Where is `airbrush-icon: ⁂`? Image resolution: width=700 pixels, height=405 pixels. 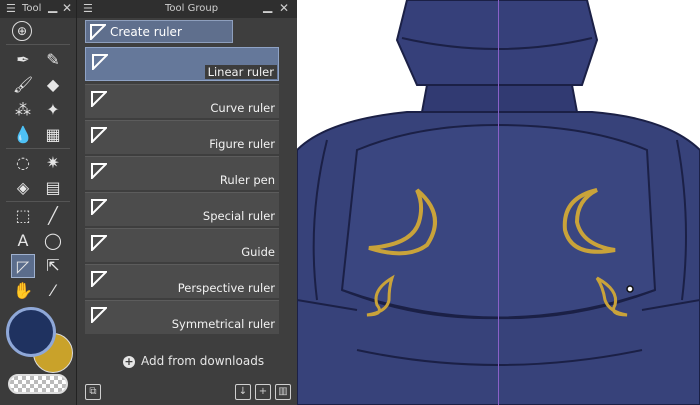
airbrush-icon: ⁂ is located at coordinates (23, 109).